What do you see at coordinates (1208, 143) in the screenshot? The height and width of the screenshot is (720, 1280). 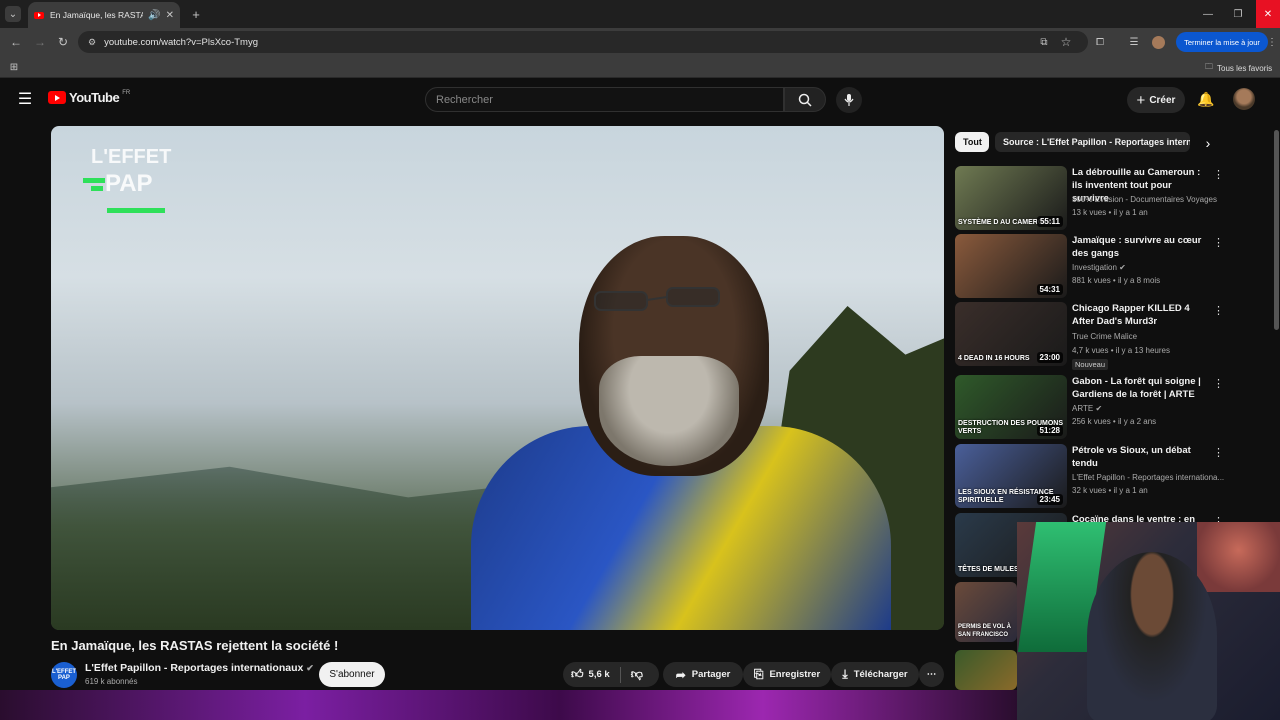 I see `chips-next-icon: ›` at bounding box center [1208, 143].